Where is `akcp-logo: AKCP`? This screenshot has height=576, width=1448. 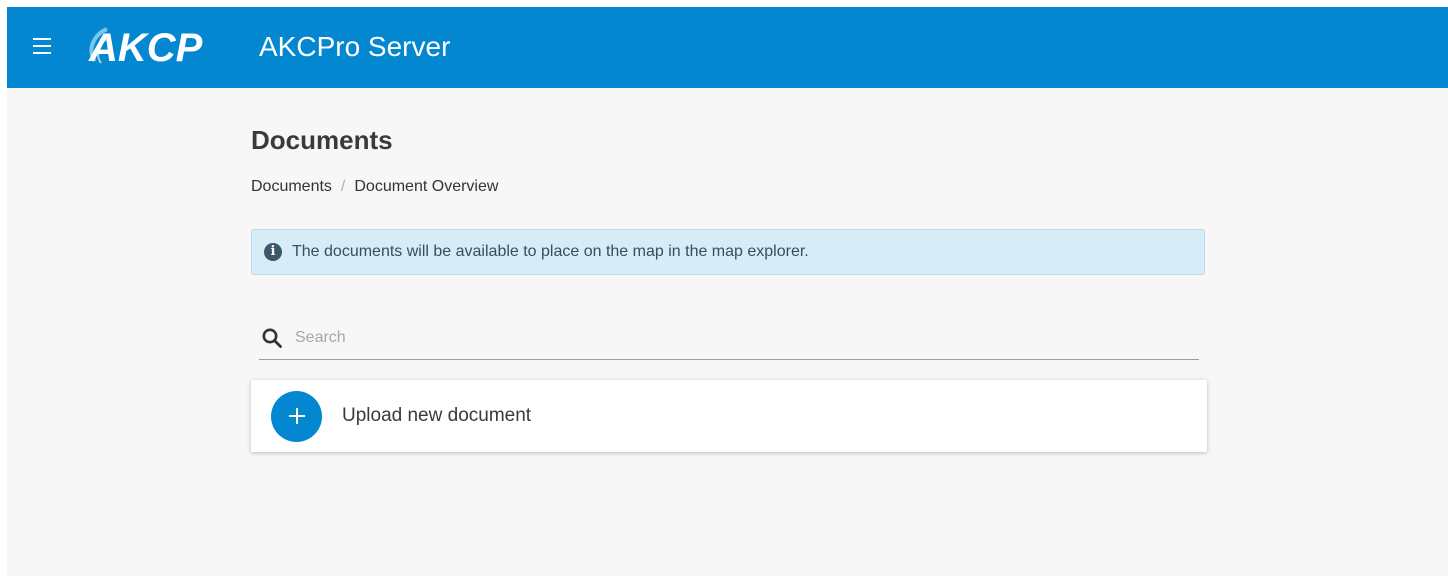 akcp-logo: AKCP is located at coordinates (166, 47).